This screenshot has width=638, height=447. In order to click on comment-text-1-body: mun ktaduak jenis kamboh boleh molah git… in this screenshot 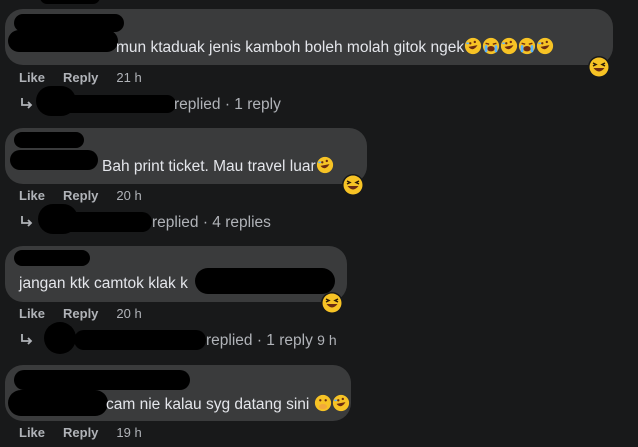, I will do `click(290, 47)`.